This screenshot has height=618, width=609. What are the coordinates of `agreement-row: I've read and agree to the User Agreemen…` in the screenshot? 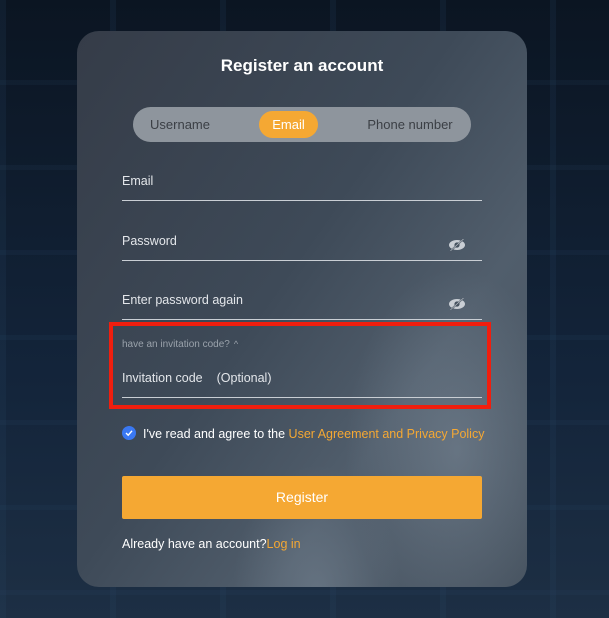 It's located at (309, 434).